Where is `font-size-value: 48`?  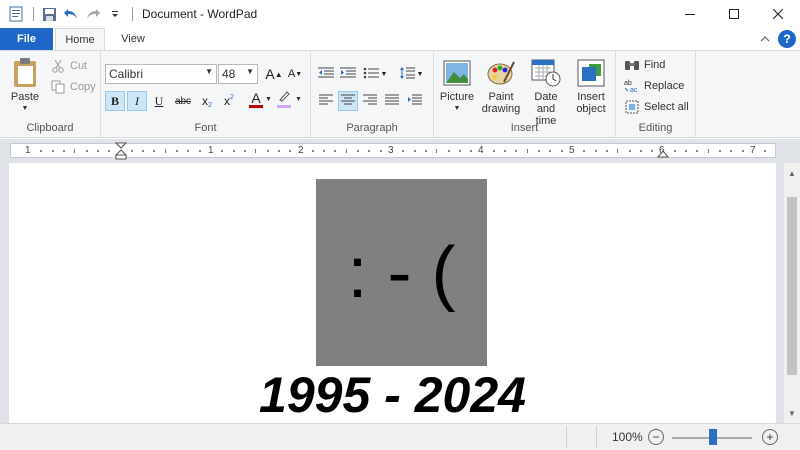 font-size-value: 48 is located at coordinates (229, 74).